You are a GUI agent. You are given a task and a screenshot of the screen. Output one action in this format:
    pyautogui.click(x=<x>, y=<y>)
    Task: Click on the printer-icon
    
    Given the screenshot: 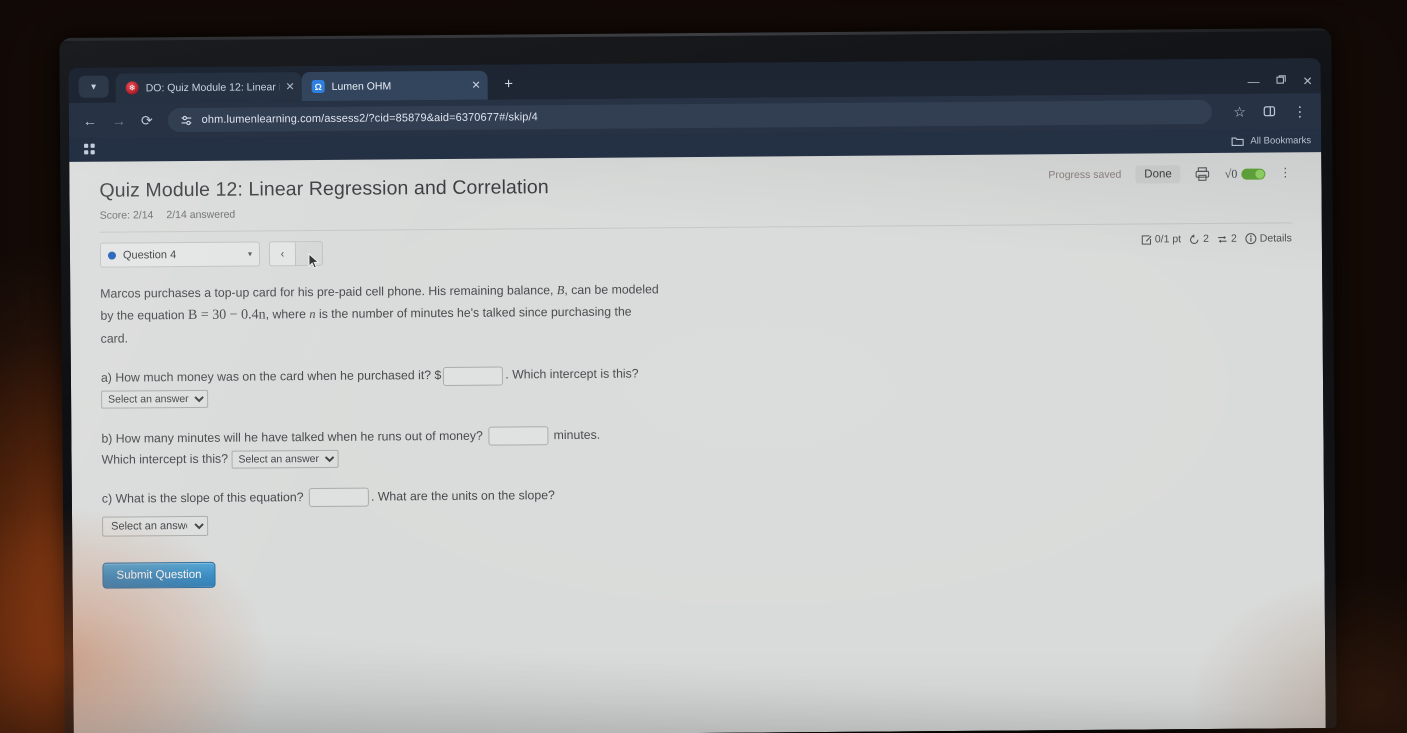 What is the action you would take?
    pyautogui.click(x=1203, y=174)
    